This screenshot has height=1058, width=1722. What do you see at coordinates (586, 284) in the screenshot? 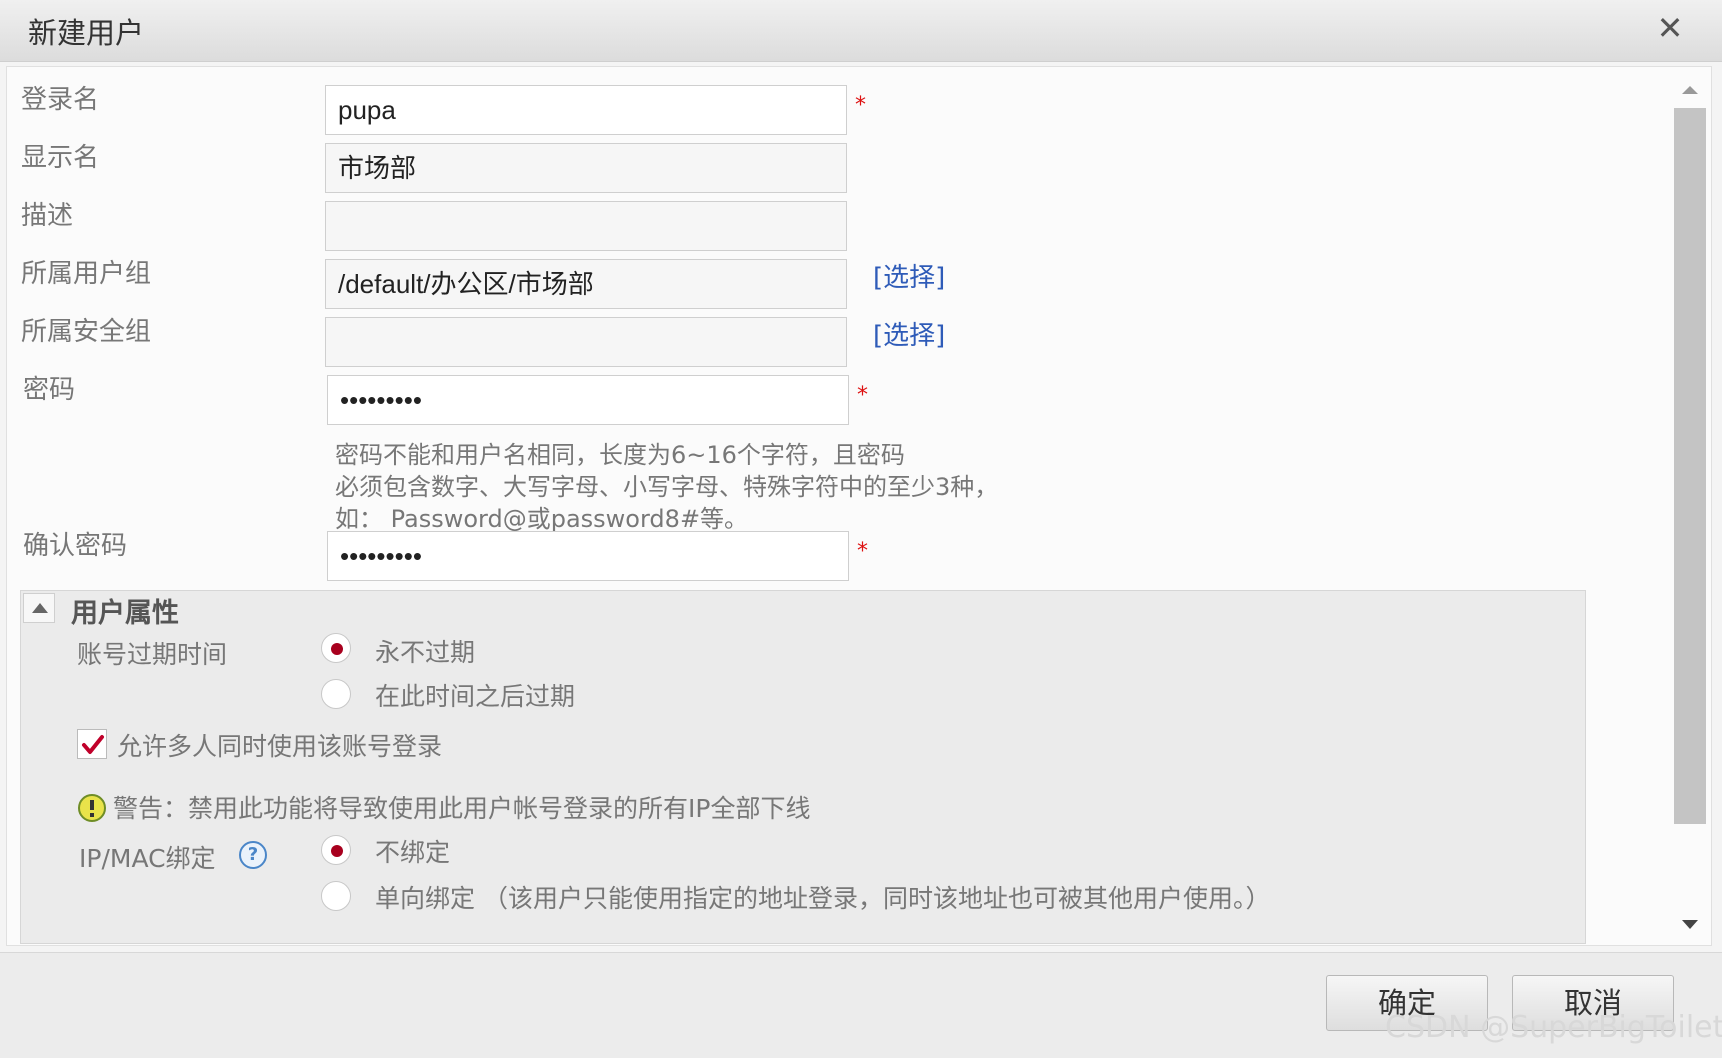
I see `user-group-input: /default/办公区/市场部` at bounding box center [586, 284].